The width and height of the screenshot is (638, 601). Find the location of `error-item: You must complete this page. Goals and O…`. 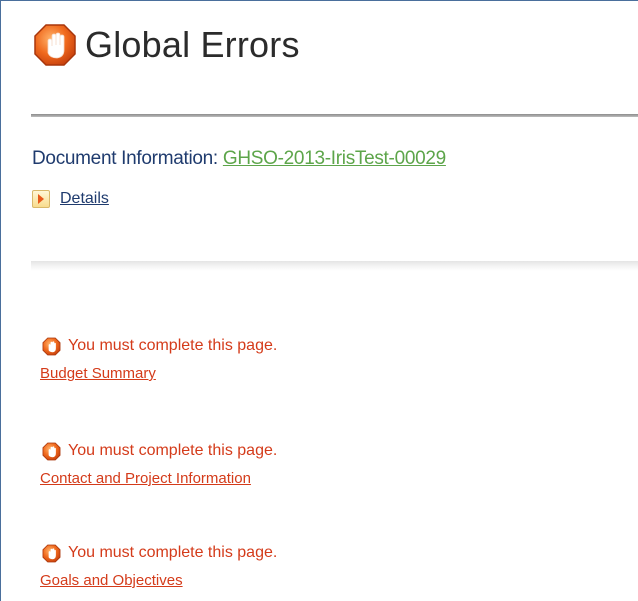

error-item: You must complete this page. Goals and O… is located at coordinates (158, 566).